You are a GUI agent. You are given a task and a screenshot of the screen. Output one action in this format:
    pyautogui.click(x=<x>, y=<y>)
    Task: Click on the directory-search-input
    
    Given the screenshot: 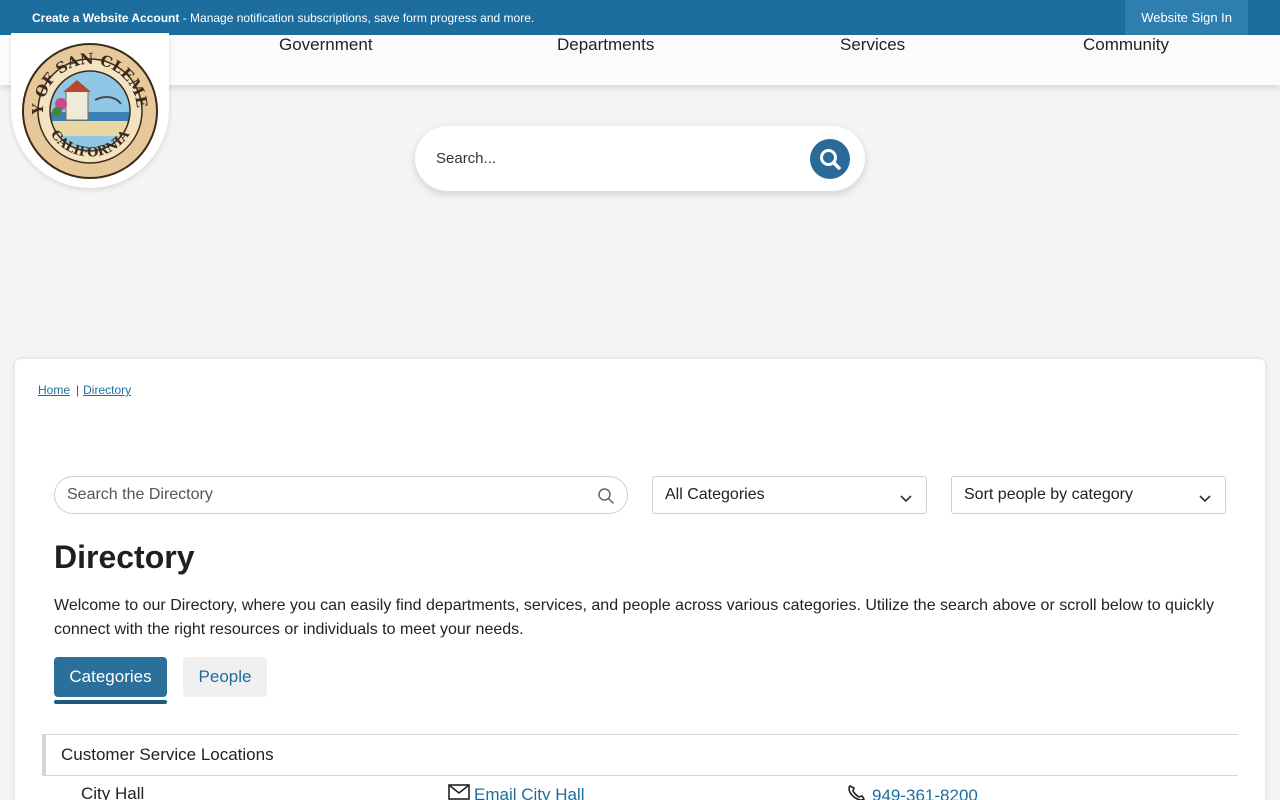 What is the action you would take?
    pyautogui.click(x=317, y=495)
    